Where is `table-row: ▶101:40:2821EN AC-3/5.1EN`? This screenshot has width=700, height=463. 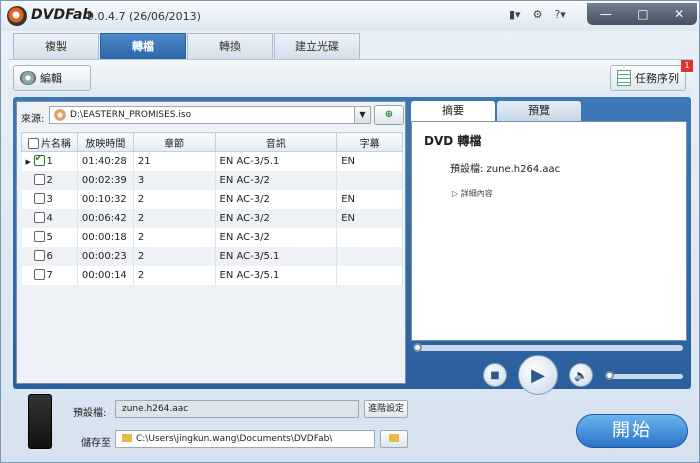
table-row: ▶101:40:2821EN AC-3/5.1EN is located at coordinates (212, 161).